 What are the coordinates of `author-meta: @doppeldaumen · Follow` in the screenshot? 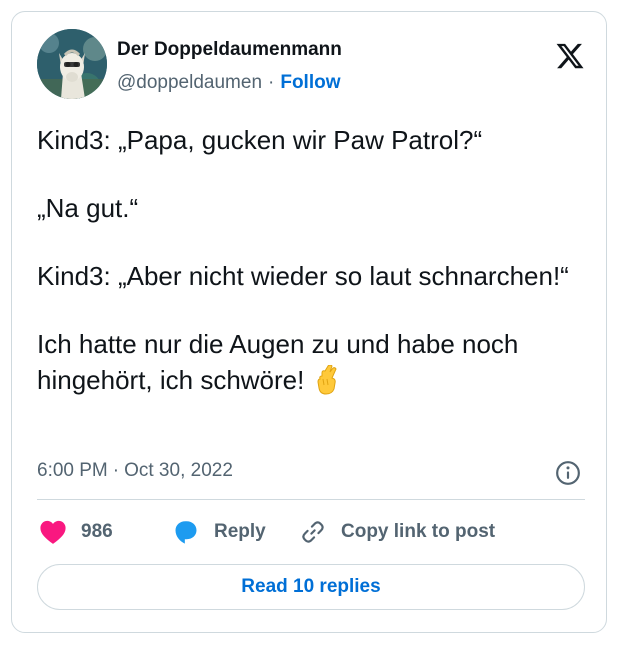 It's located at (229, 83).